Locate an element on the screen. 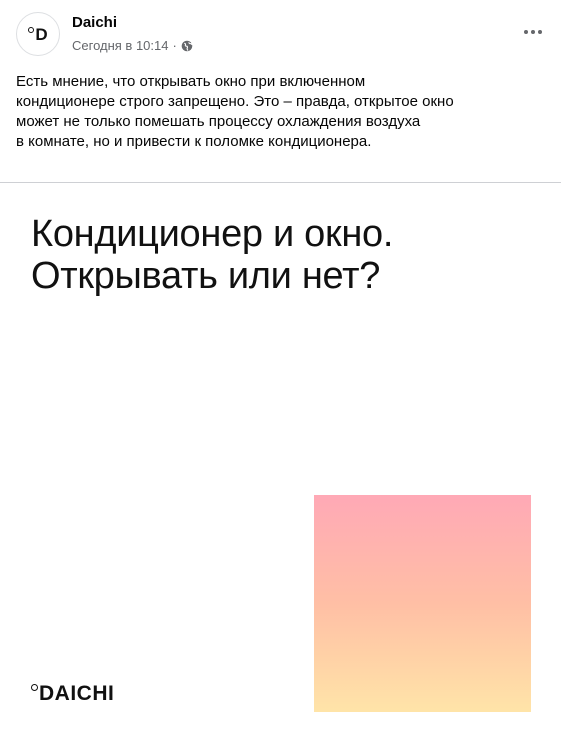 The width and height of the screenshot is (561, 741). logo-ring-icon is located at coordinates (34, 687).